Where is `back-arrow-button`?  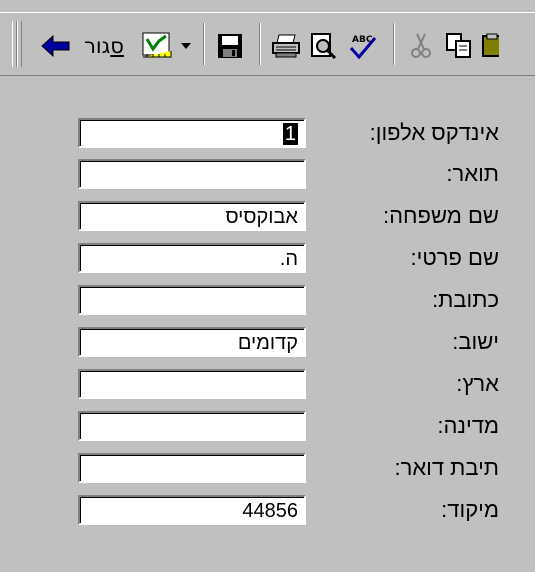
back-arrow-button is located at coordinates (56, 46).